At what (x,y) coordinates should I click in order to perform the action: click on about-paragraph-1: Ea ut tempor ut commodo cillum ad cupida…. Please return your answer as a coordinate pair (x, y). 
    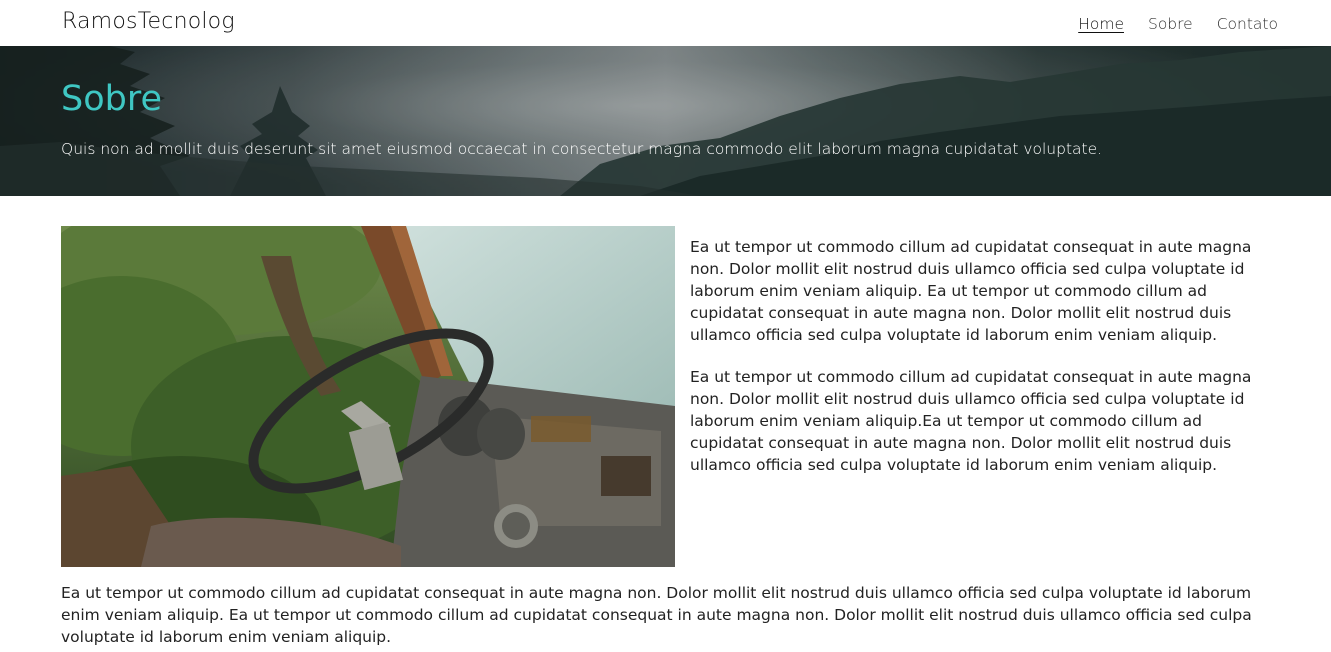
    Looking at the image, I should click on (971, 291).